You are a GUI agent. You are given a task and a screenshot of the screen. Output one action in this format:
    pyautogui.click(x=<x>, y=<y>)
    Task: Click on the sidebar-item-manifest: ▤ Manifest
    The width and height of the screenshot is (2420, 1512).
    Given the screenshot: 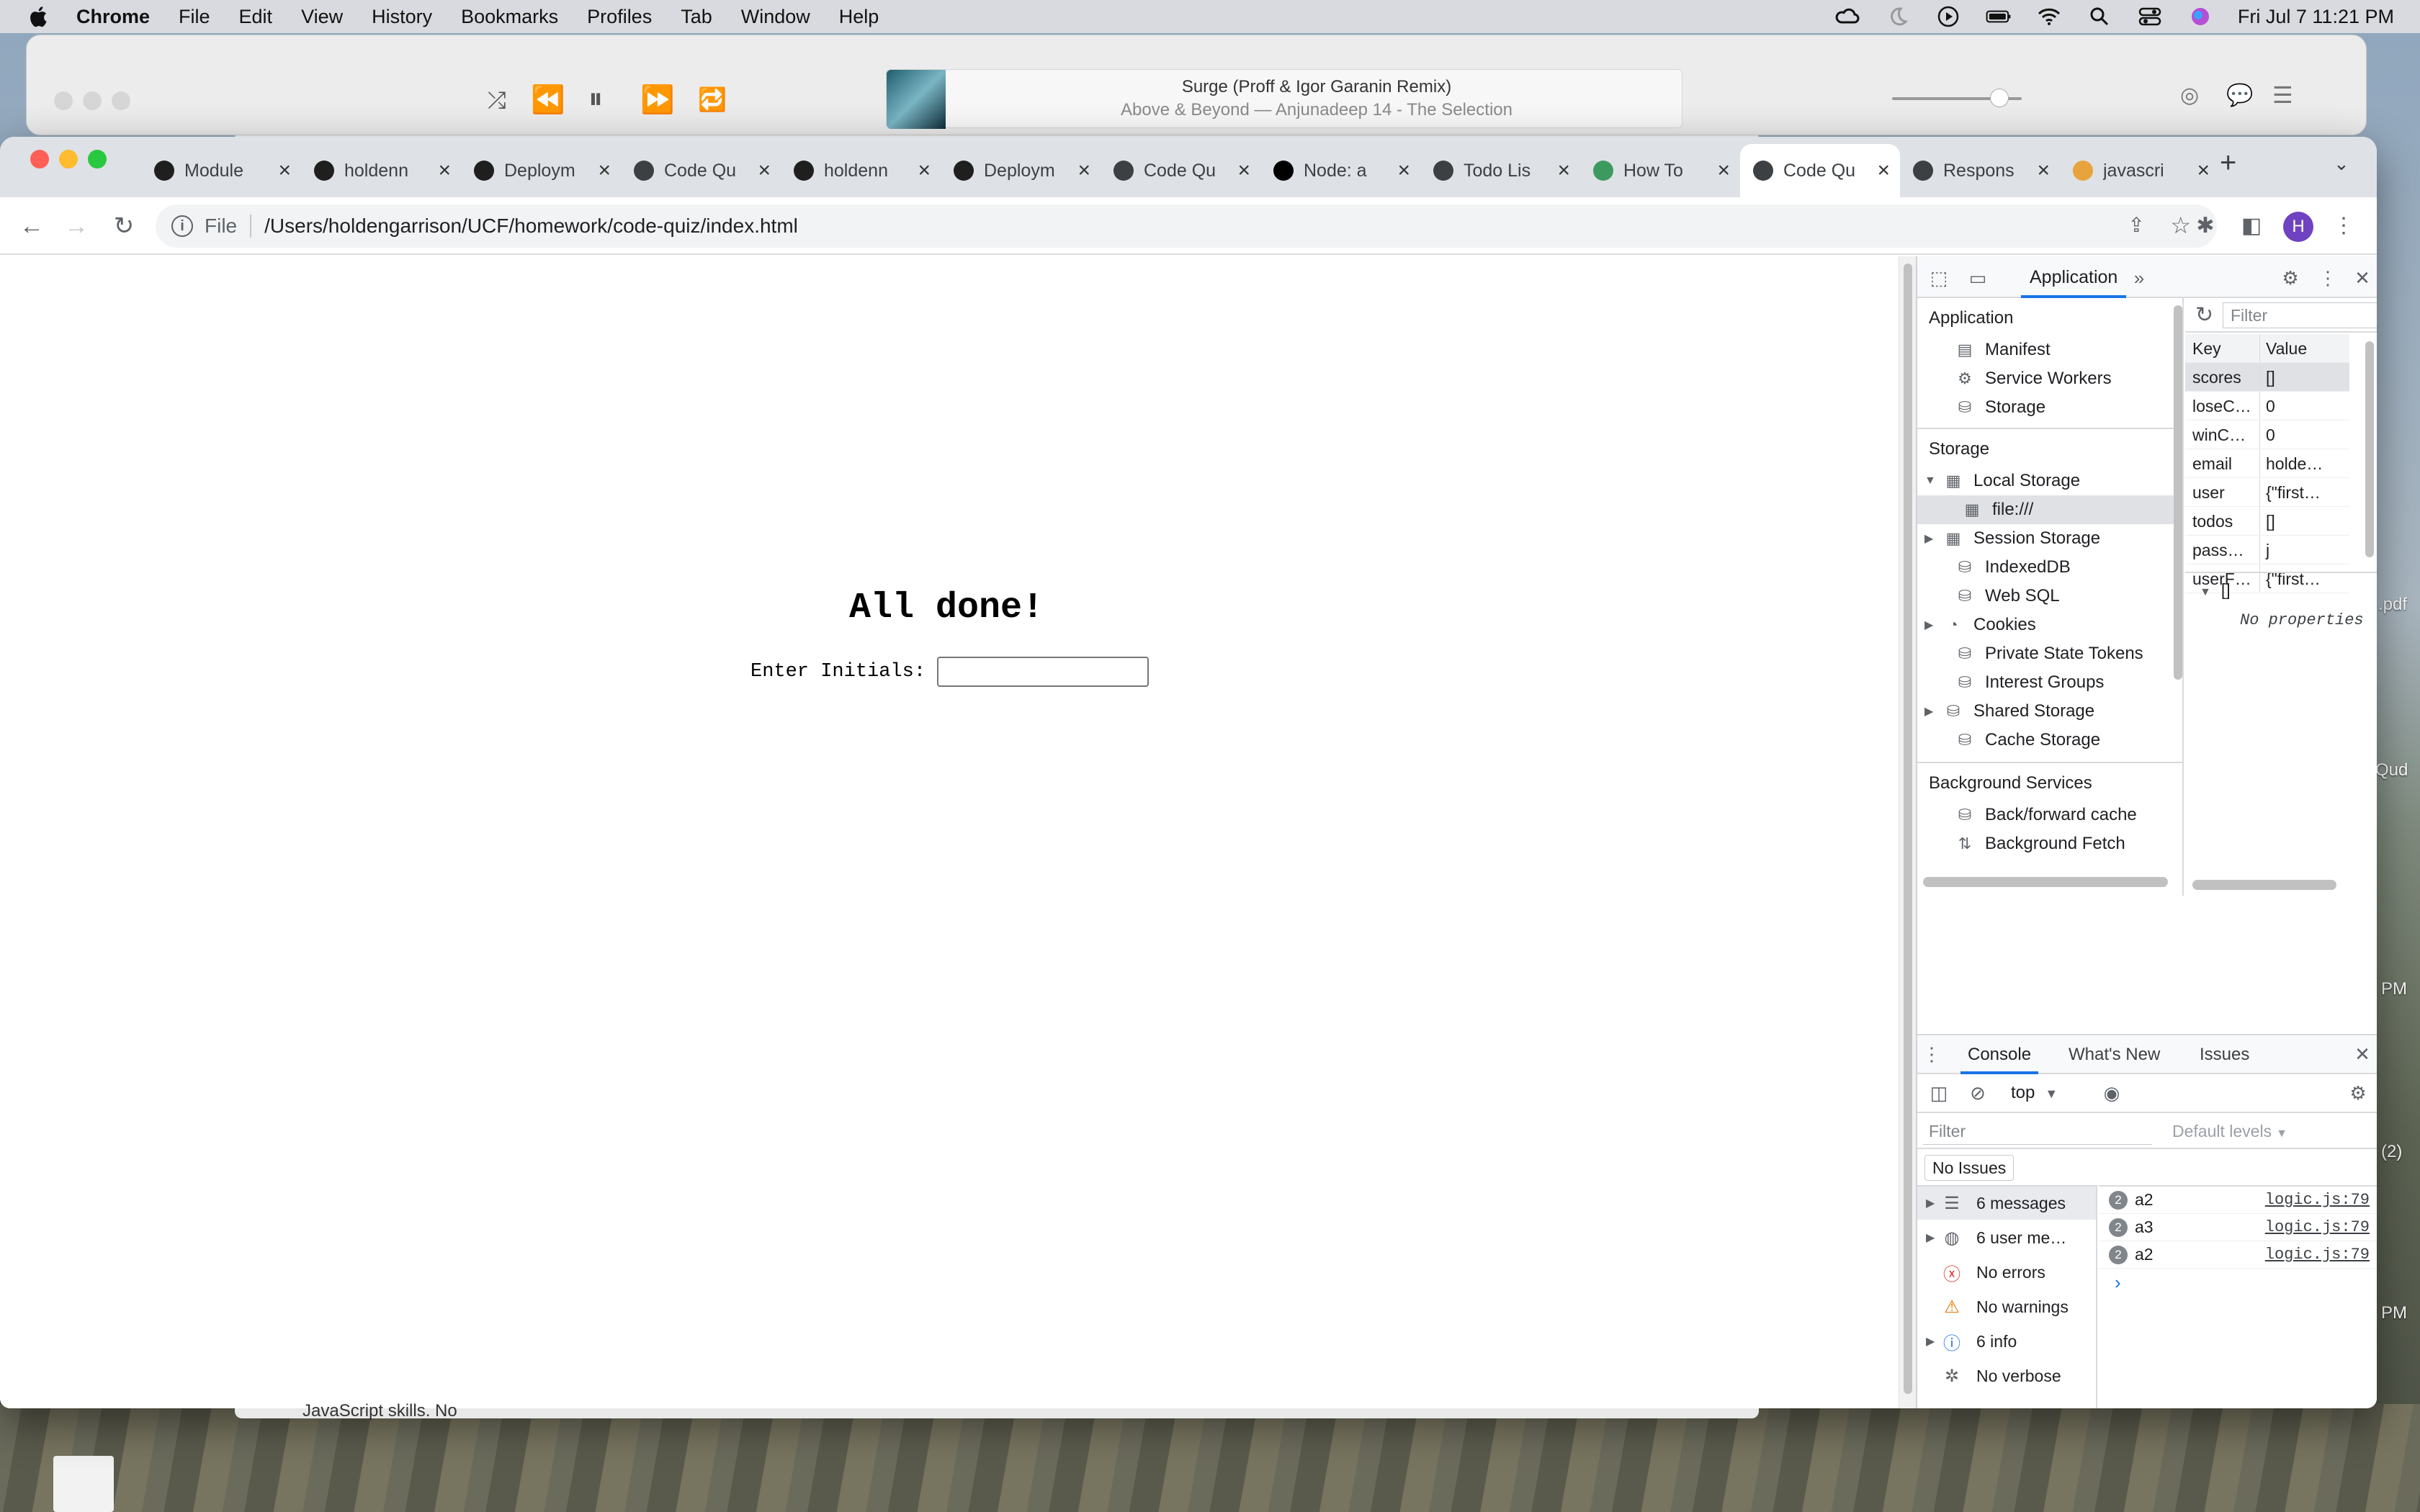 What is the action you would take?
    pyautogui.click(x=2059, y=350)
    